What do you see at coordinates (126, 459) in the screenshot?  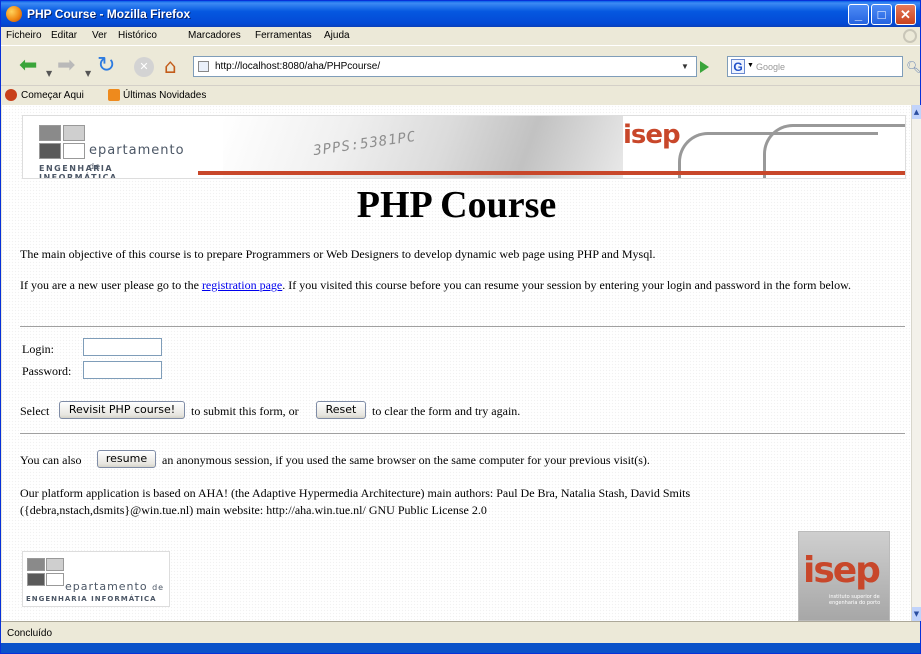 I see `resume-button: resume` at bounding box center [126, 459].